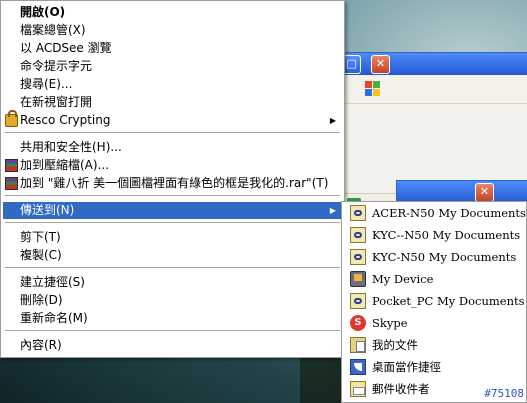 This screenshot has height=403, width=527. I want to click on menu-item-label: 內容(R), so click(41, 345).